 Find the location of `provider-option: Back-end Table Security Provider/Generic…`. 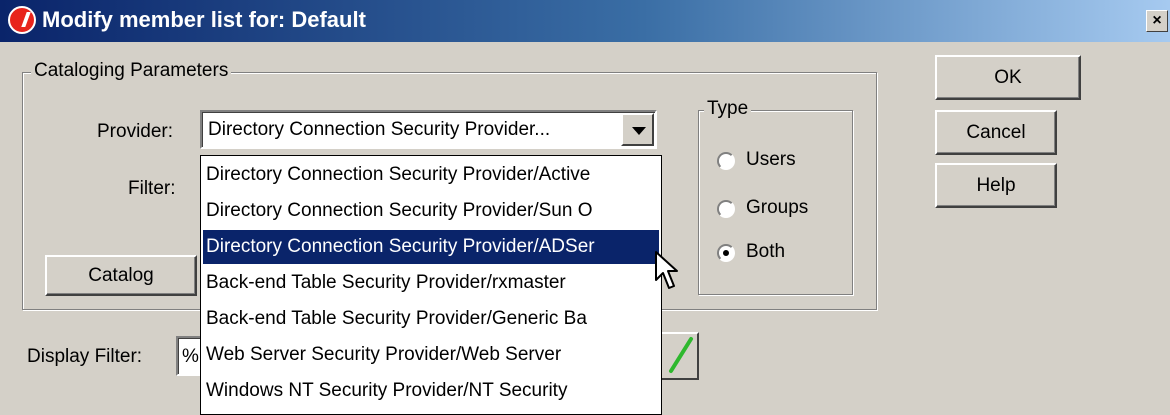

provider-option: Back-end Table Security Provider/Generic… is located at coordinates (431, 319).